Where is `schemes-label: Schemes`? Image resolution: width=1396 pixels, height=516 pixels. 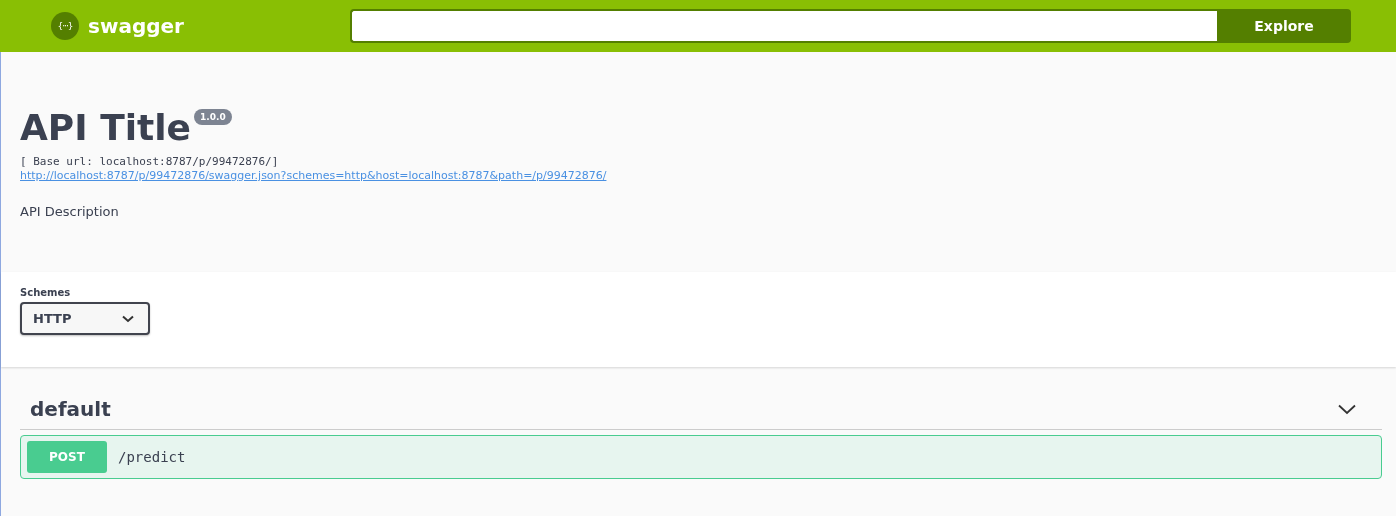 schemes-label: Schemes is located at coordinates (46, 292).